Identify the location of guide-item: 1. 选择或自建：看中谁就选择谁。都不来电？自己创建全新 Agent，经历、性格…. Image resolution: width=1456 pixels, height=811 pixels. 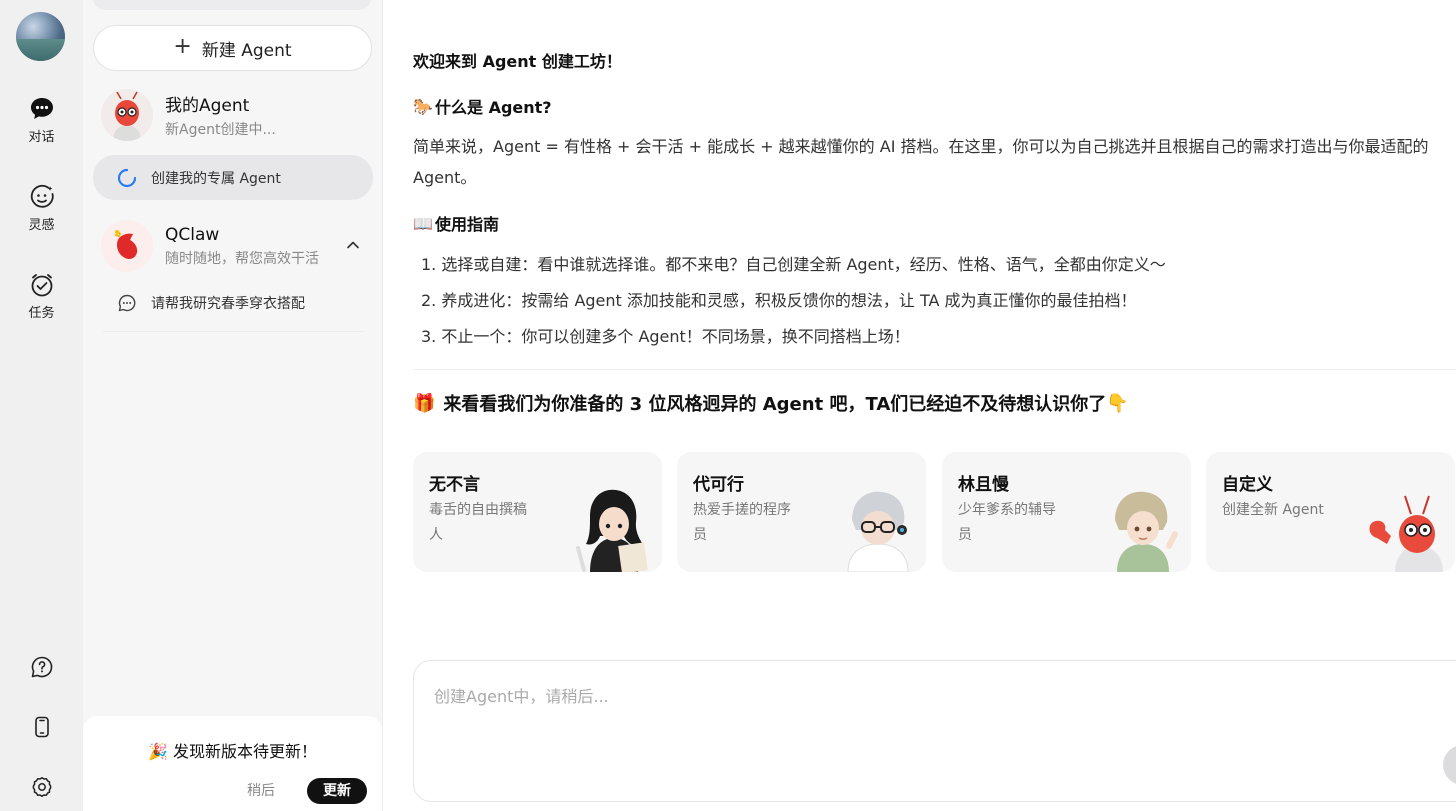
(793, 264).